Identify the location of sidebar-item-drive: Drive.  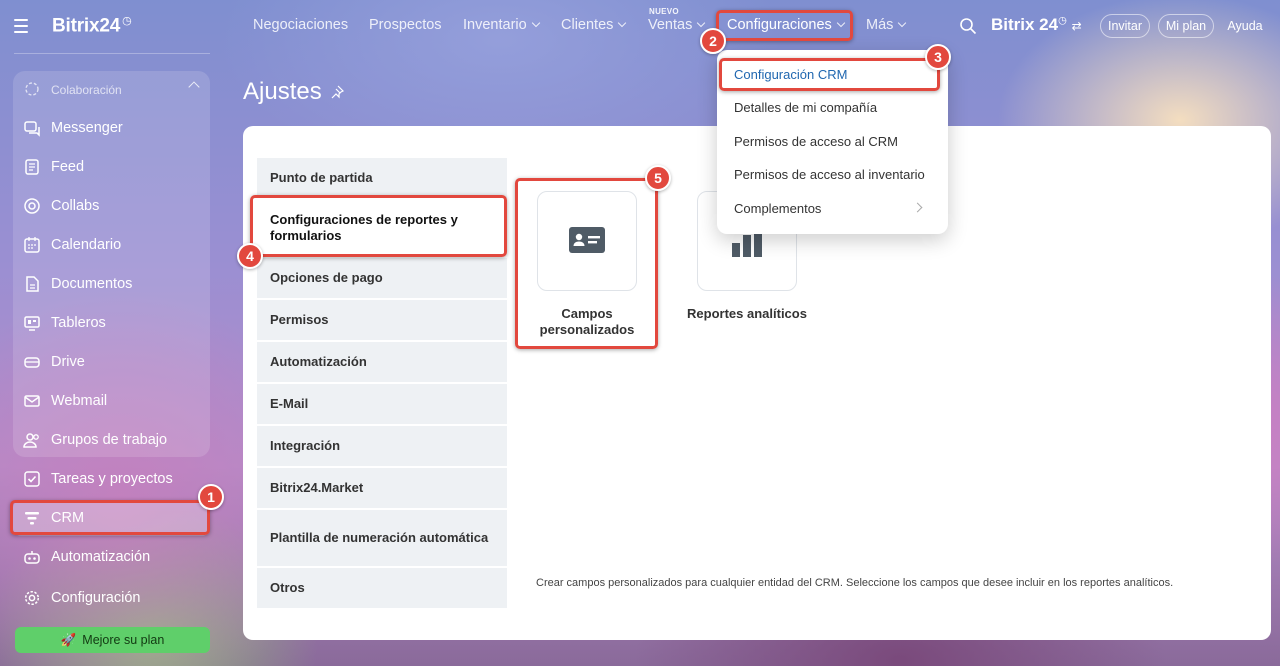
(111, 362).